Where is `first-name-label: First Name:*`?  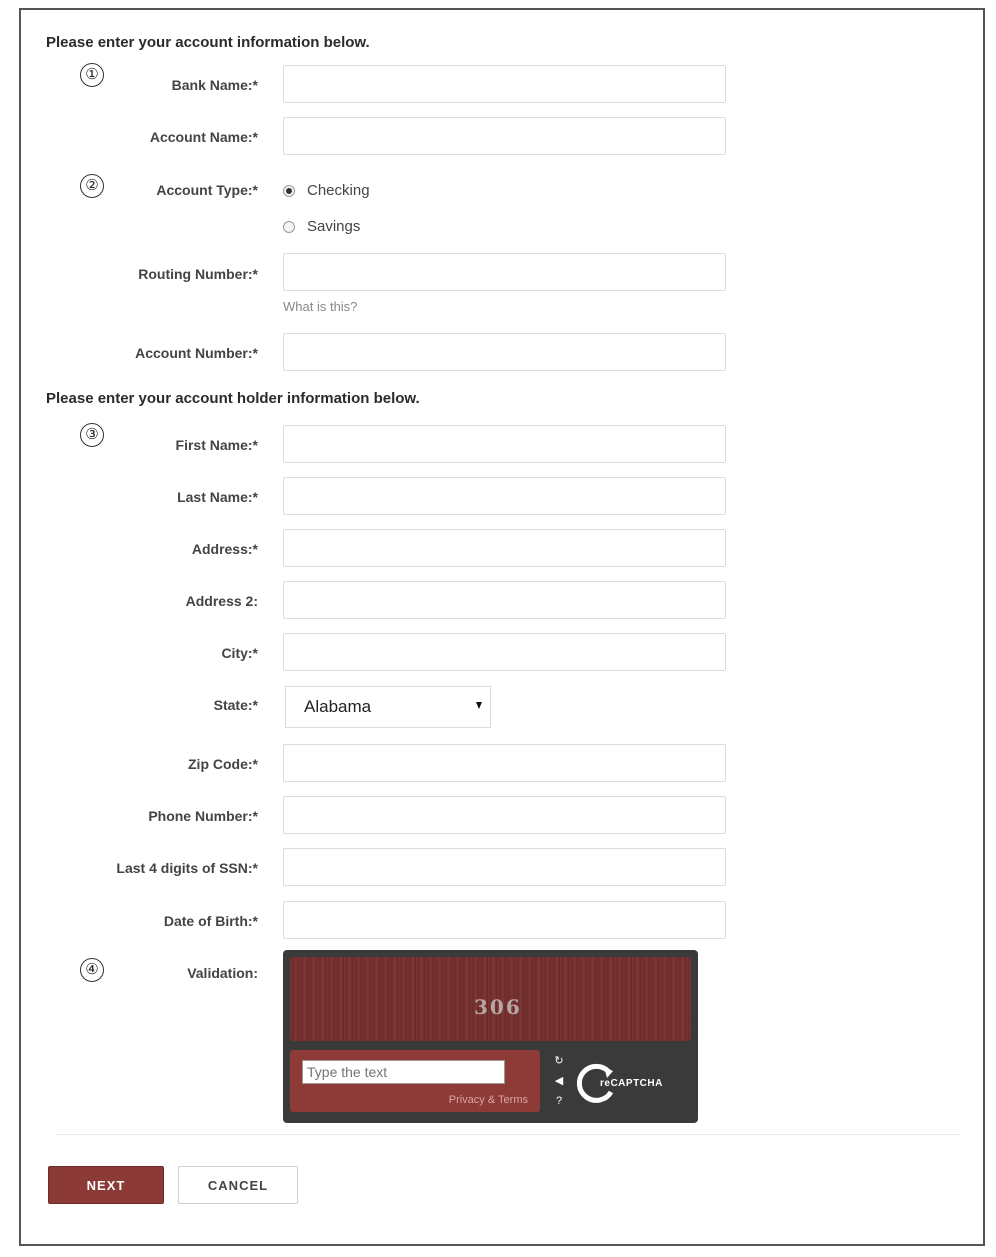
first-name-label: First Name:* is located at coordinates (216, 445).